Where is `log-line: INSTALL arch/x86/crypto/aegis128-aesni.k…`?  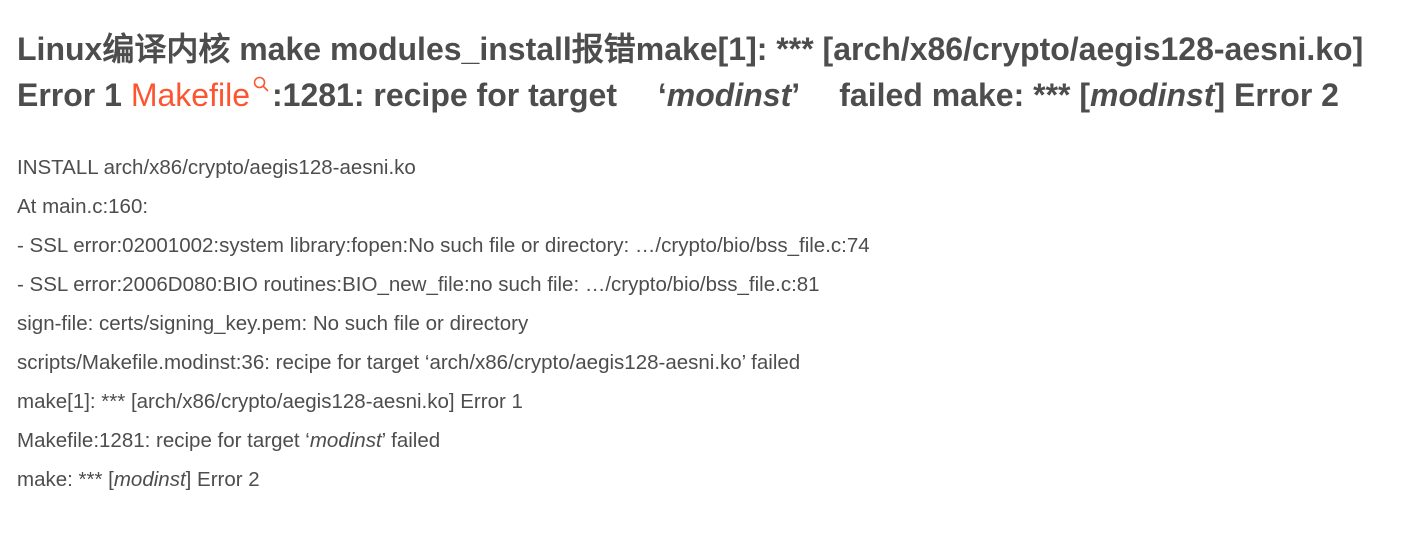
log-line: INSTALL arch/x86/crypto/aegis128-aesni.k… is located at coordinates (216, 167).